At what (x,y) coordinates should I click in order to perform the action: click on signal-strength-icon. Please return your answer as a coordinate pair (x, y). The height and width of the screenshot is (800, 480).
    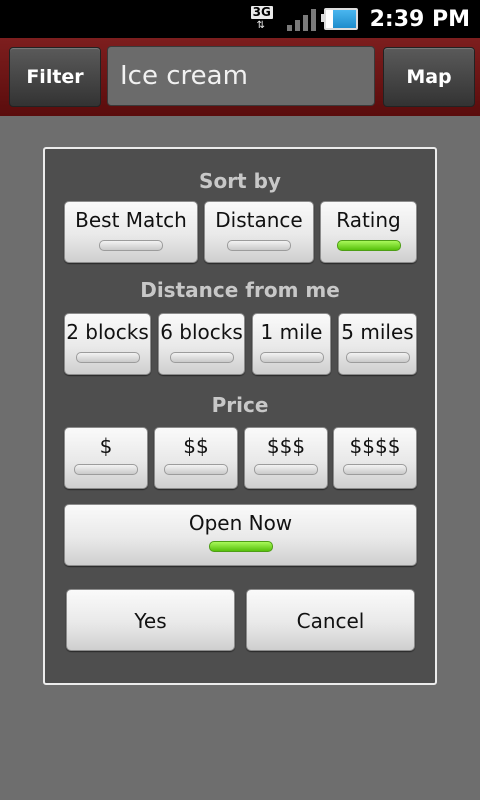
    Looking at the image, I should click on (301, 19).